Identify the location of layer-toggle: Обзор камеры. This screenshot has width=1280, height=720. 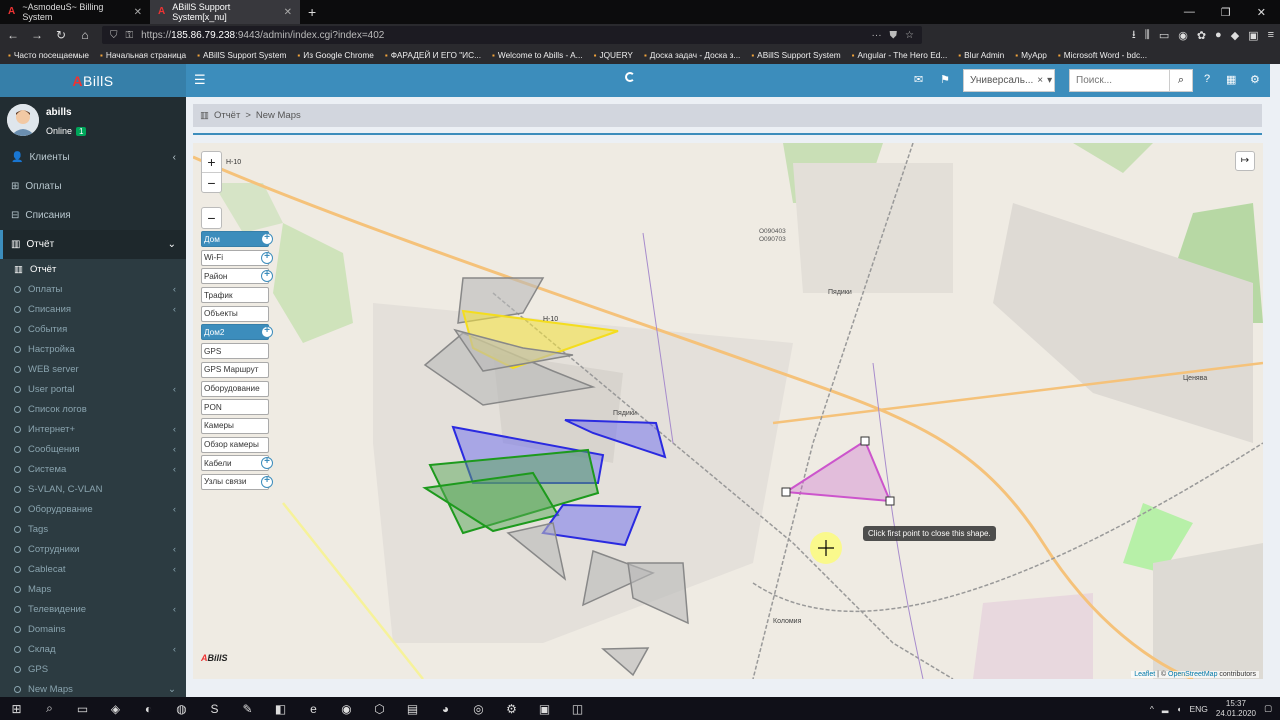
(235, 444).